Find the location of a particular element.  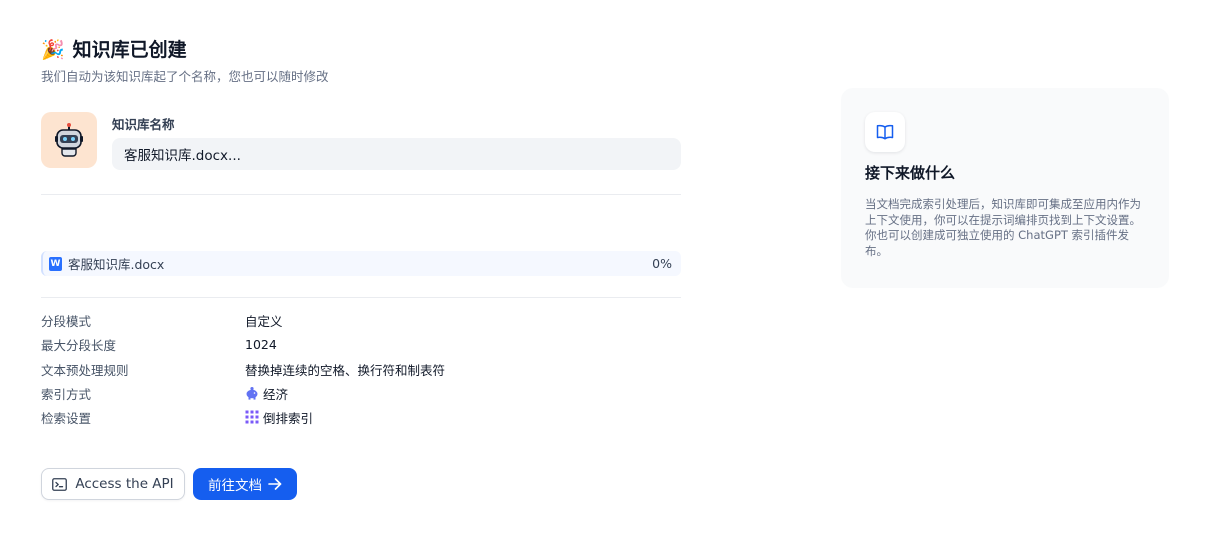

next-steps-icon-wrap is located at coordinates (885, 132).